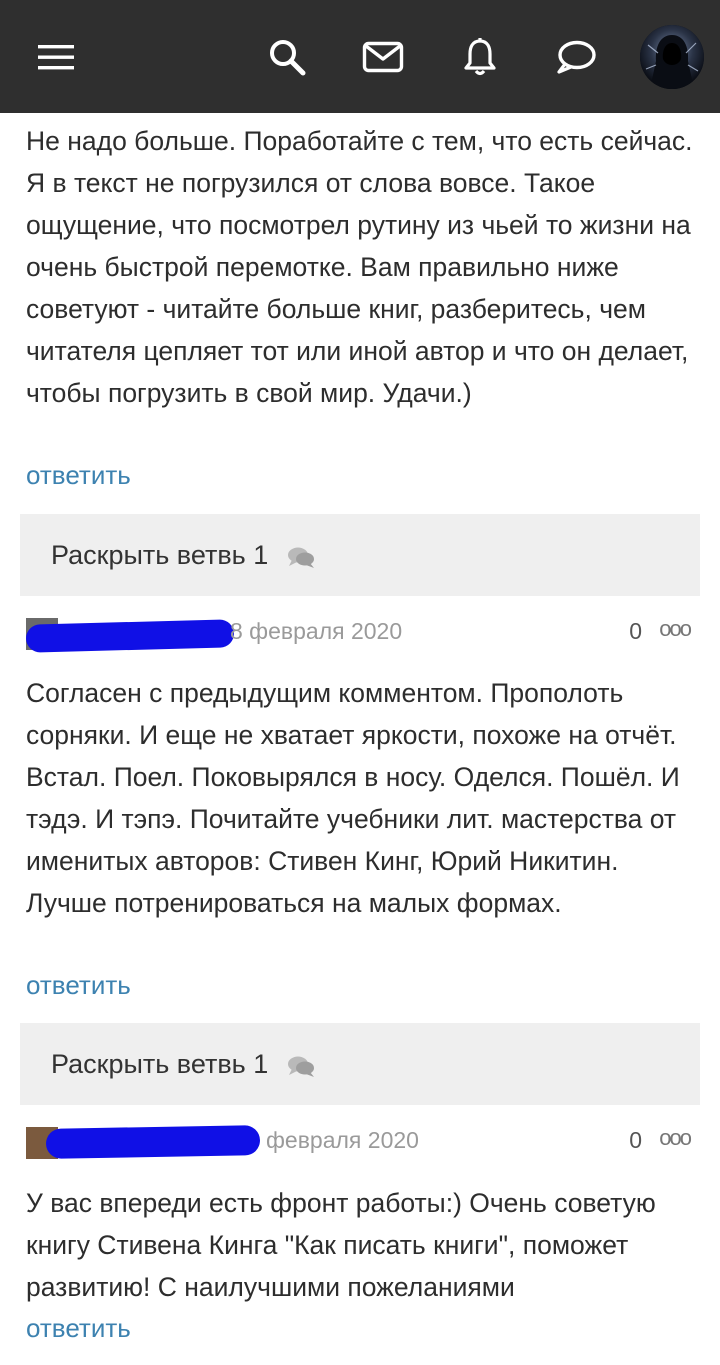 The width and height of the screenshot is (720, 1365). Describe the element at coordinates (360, 555) in the screenshot. I see `expand-thread-1-button: Раскрыть ветвь 1` at that location.